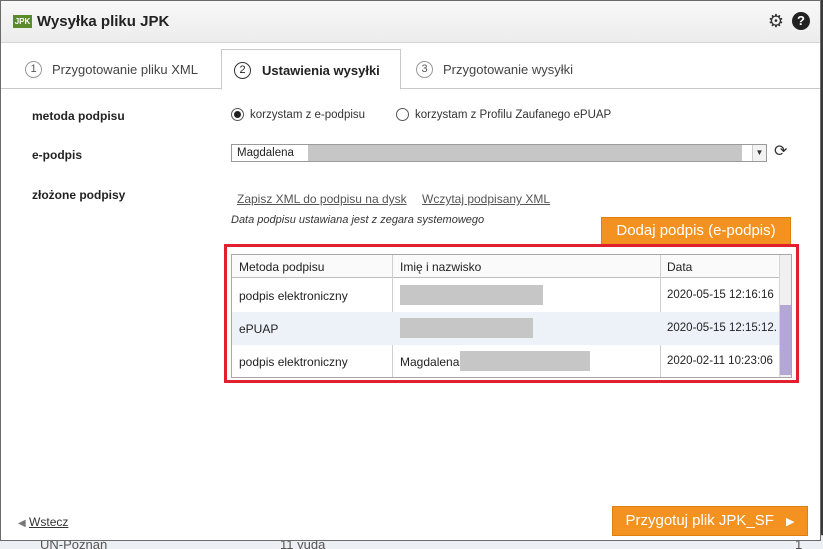 This screenshot has width=823, height=549. What do you see at coordinates (237, 114) in the screenshot?
I see `radio-button-checked` at bounding box center [237, 114].